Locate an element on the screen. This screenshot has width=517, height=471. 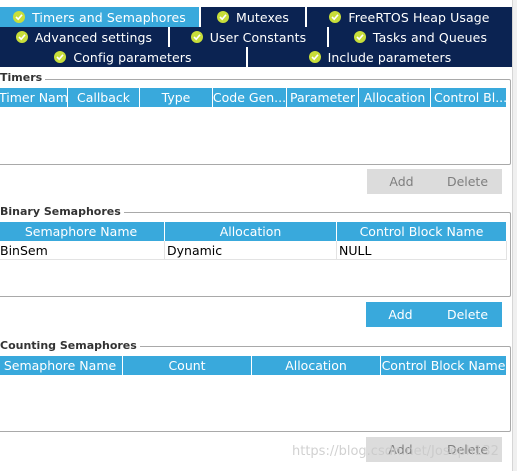
control-block-cell: NULL is located at coordinates (422, 250).